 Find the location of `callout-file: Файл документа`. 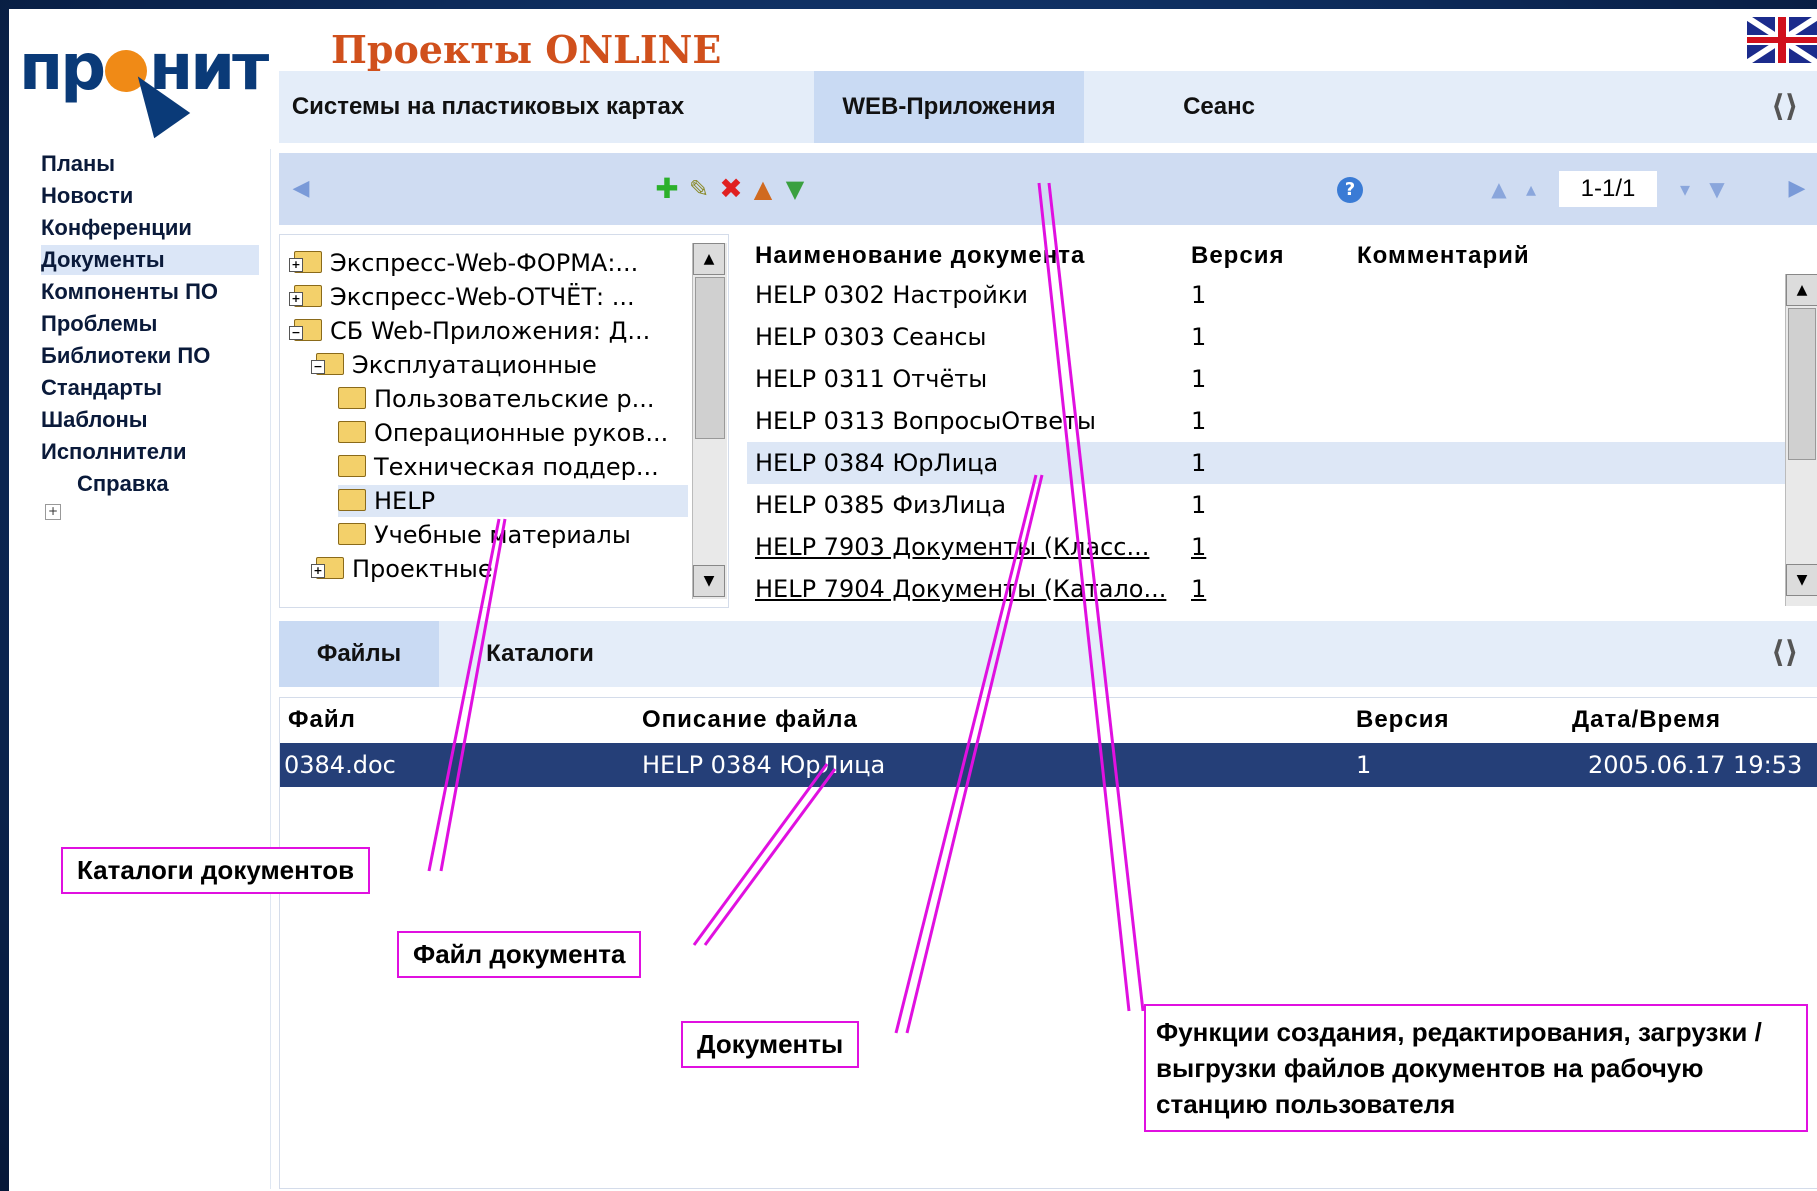

callout-file: Файл документа is located at coordinates (519, 954).